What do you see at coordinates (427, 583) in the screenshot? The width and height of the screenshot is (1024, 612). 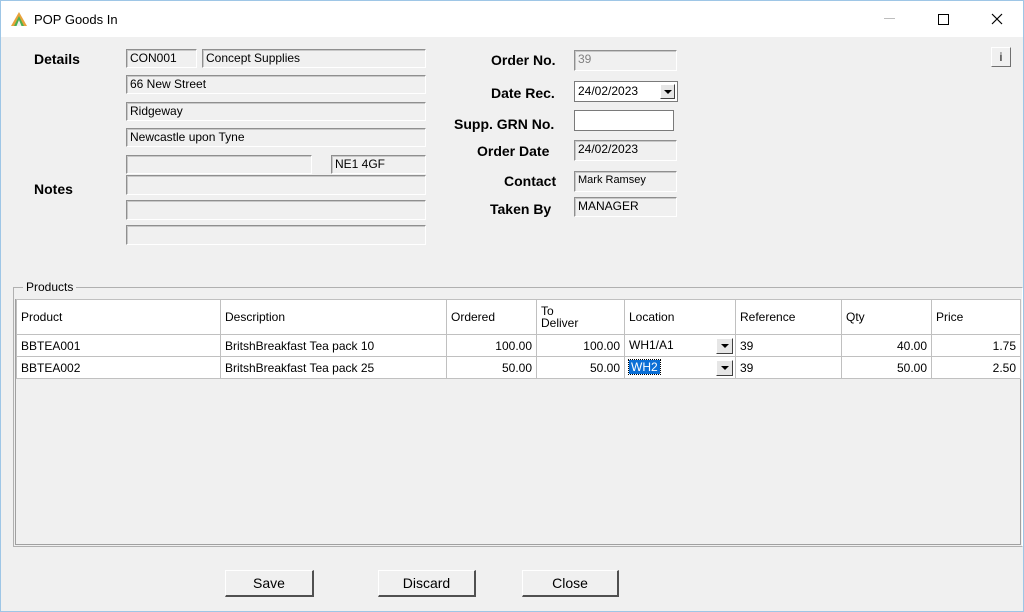 I see `discard-button: Discard` at bounding box center [427, 583].